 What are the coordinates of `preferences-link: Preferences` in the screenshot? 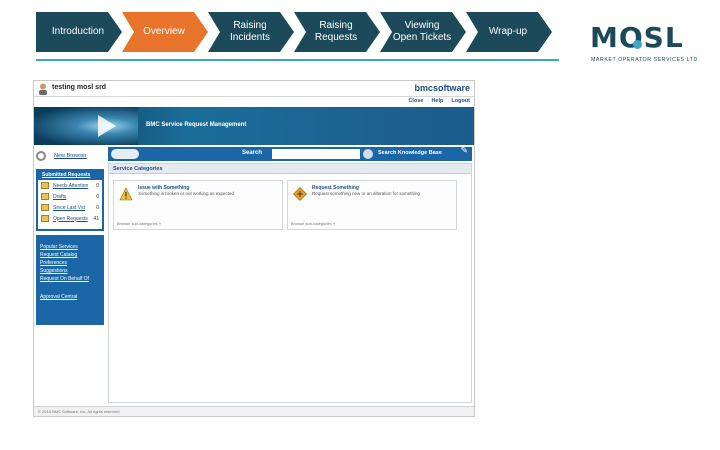 It's located at (70, 263).